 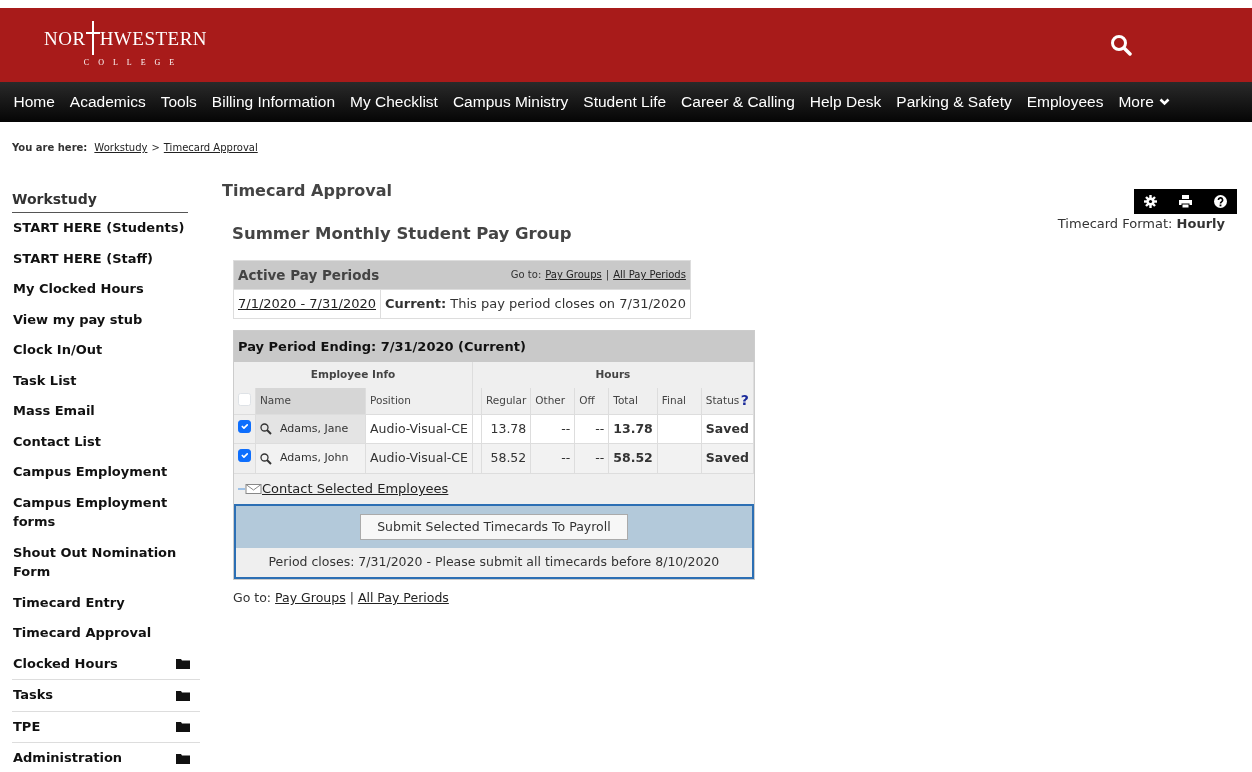 What do you see at coordinates (100, 228) in the screenshot?
I see `sidebar-link: START HERE (Students)` at bounding box center [100, 228].